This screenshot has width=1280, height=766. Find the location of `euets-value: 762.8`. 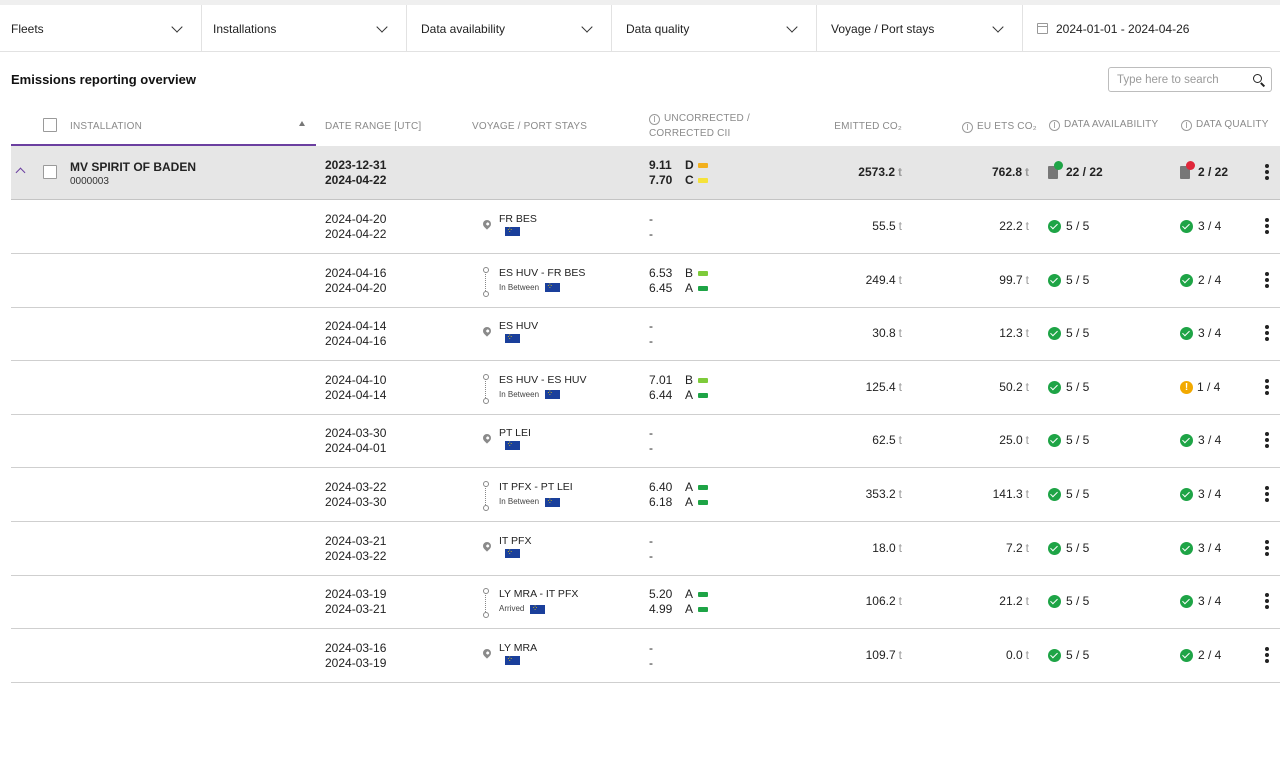

euets-value: 762.8 is located at coordinates (1006, 172).